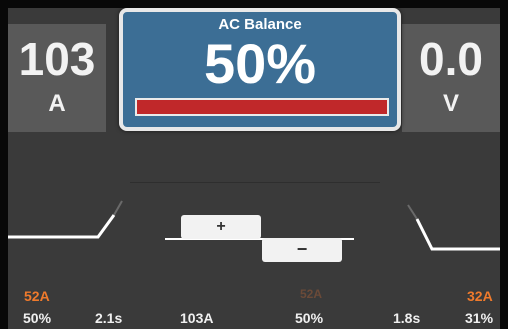 The width and height of the screenshot is (508, 329). What do you see at coordinates (57, 103) in the screenshot?
I see `current-unit: A` at bounding box center [57, 103].